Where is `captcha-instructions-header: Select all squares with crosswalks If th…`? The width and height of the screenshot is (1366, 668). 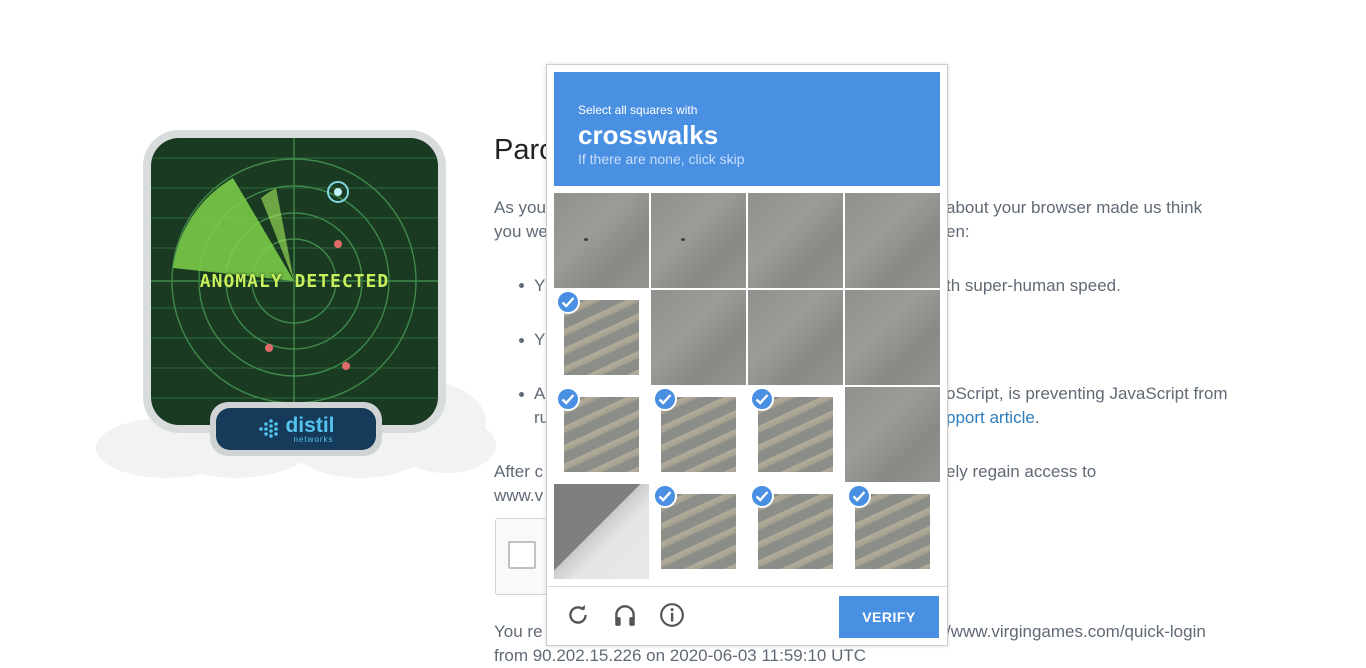
captcha-instructions-header: Select all squares with crosswalks If th… is located at coordinates (747, 129).